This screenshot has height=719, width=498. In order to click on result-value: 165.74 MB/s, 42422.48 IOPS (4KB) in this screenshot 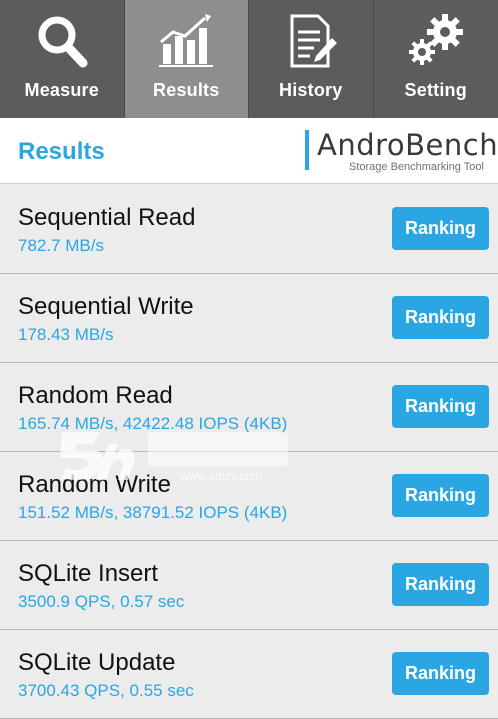, I will do `click(153, 423)`.